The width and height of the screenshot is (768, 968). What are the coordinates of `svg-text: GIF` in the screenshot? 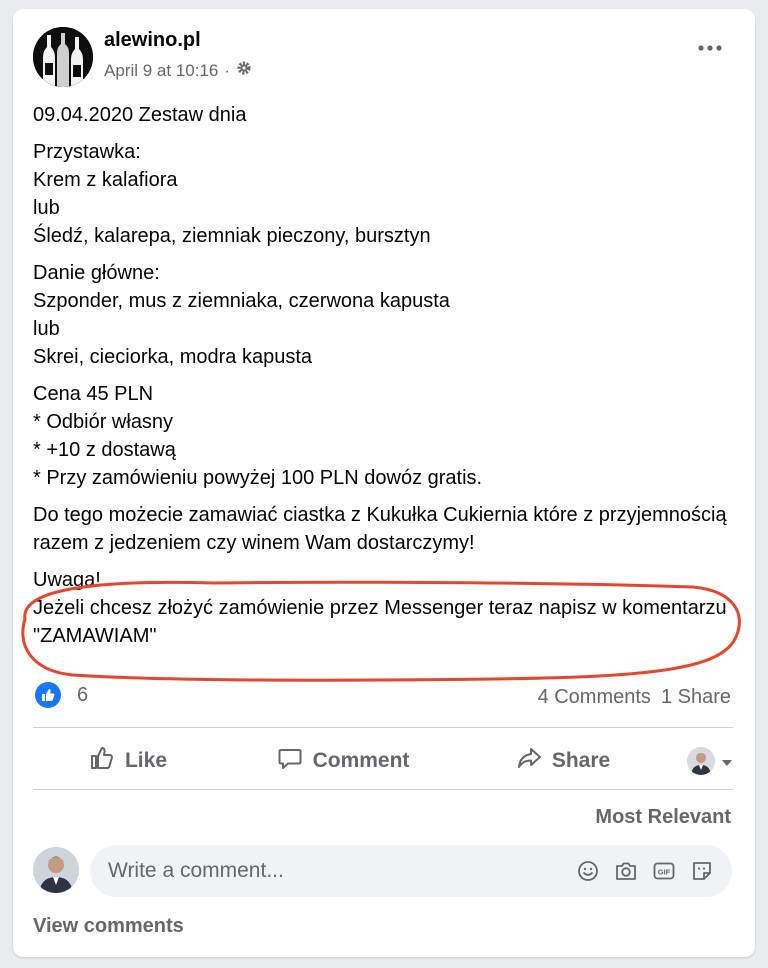 It's located at (664, 872).